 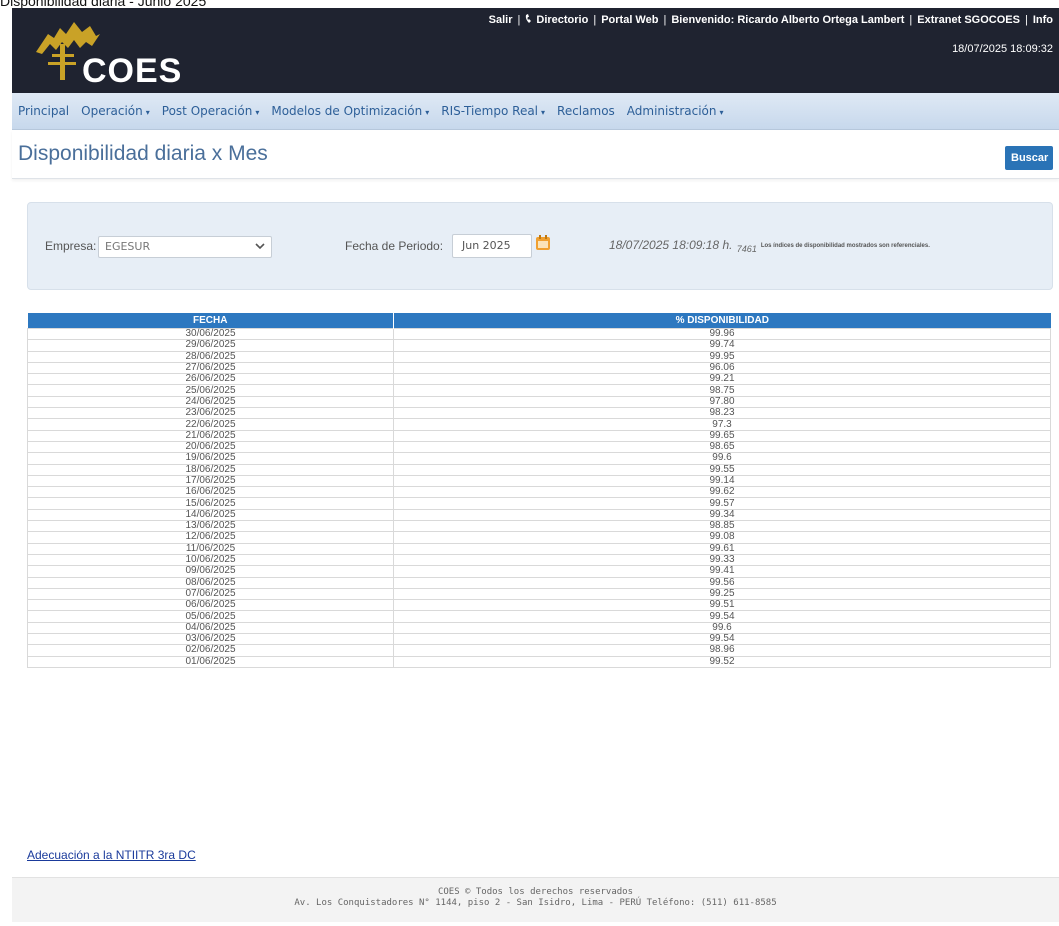 I want to click on menu-modelos: Modelos de Optimización ▾, so click(x=350, y=111).